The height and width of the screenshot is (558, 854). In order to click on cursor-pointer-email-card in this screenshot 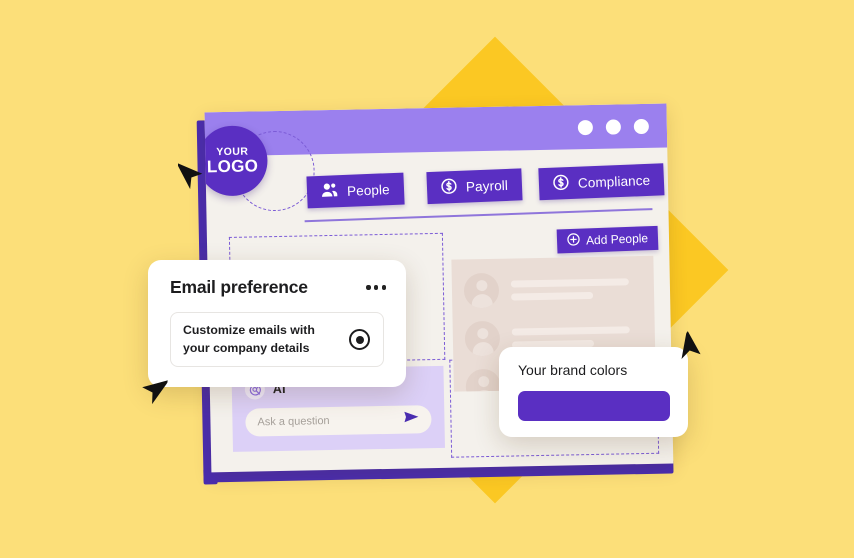, I will do `click(154, 391)`.